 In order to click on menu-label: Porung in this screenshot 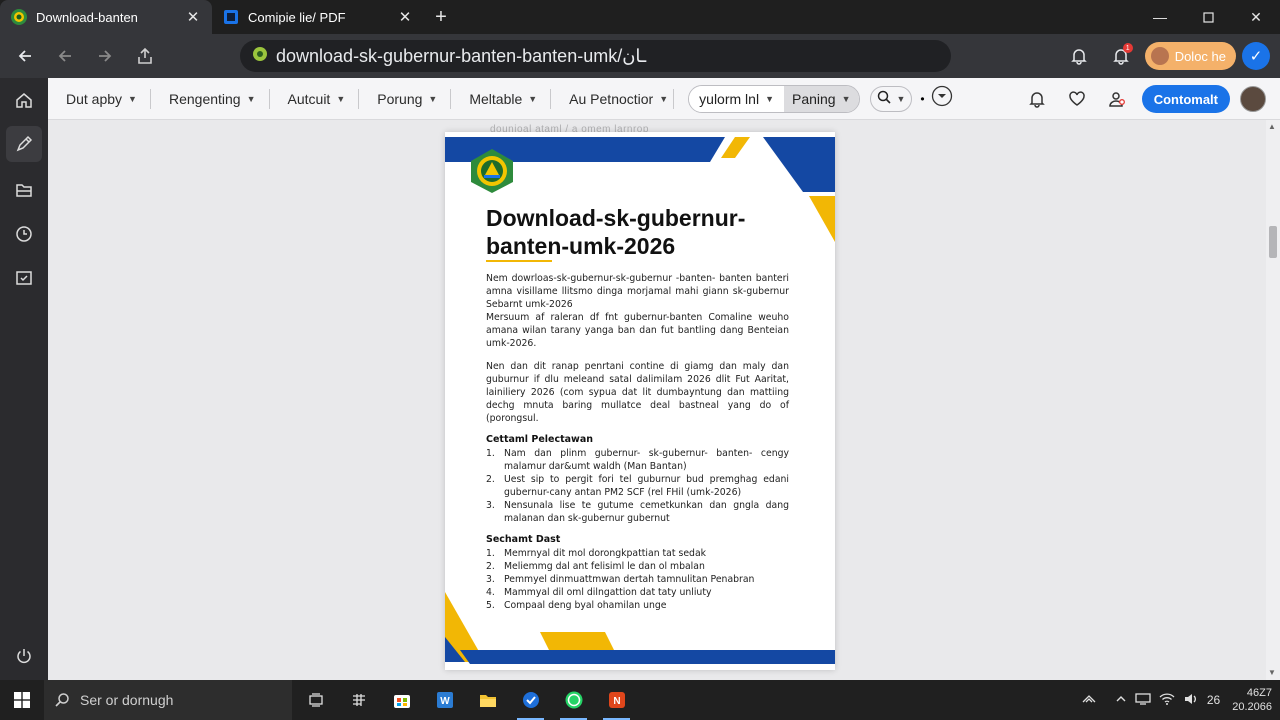, I will do `click(400, 98)`.